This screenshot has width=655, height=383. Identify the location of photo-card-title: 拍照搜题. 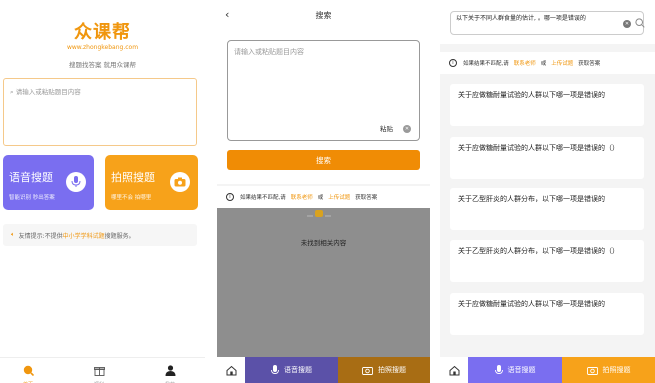
(133, 177).